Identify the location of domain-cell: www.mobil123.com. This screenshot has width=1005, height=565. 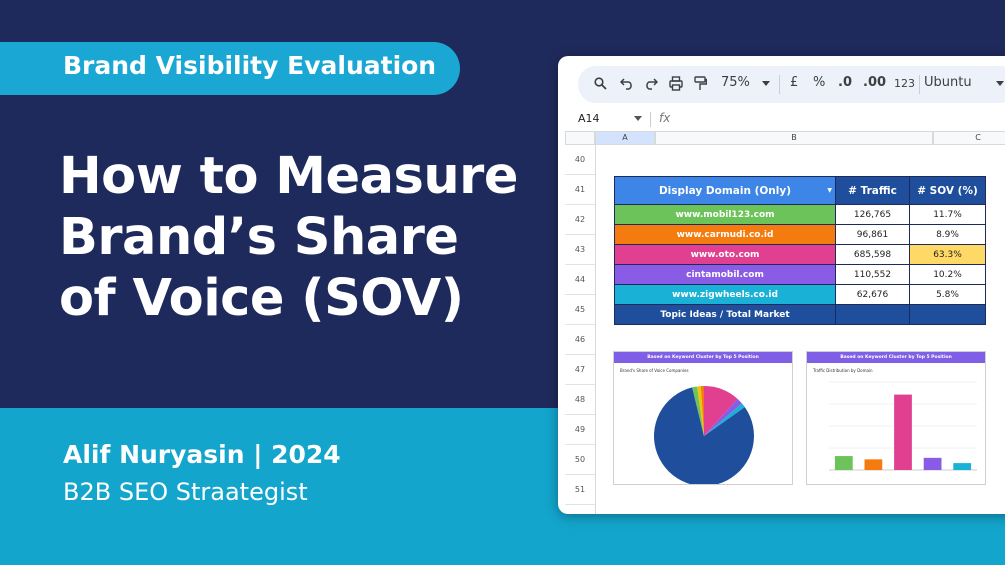
(725, 214).